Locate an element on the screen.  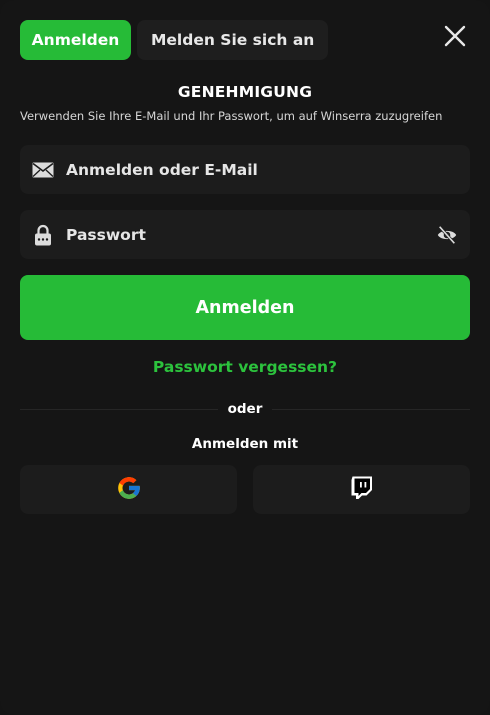
forgot-password-link: Passwort vergessen? is located at coordinates (245, 367).